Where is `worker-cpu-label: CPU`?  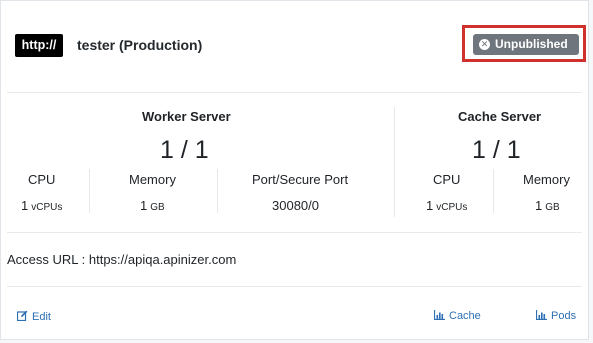 worker-cpu-label: CPU is located at coordinates (42, 179).